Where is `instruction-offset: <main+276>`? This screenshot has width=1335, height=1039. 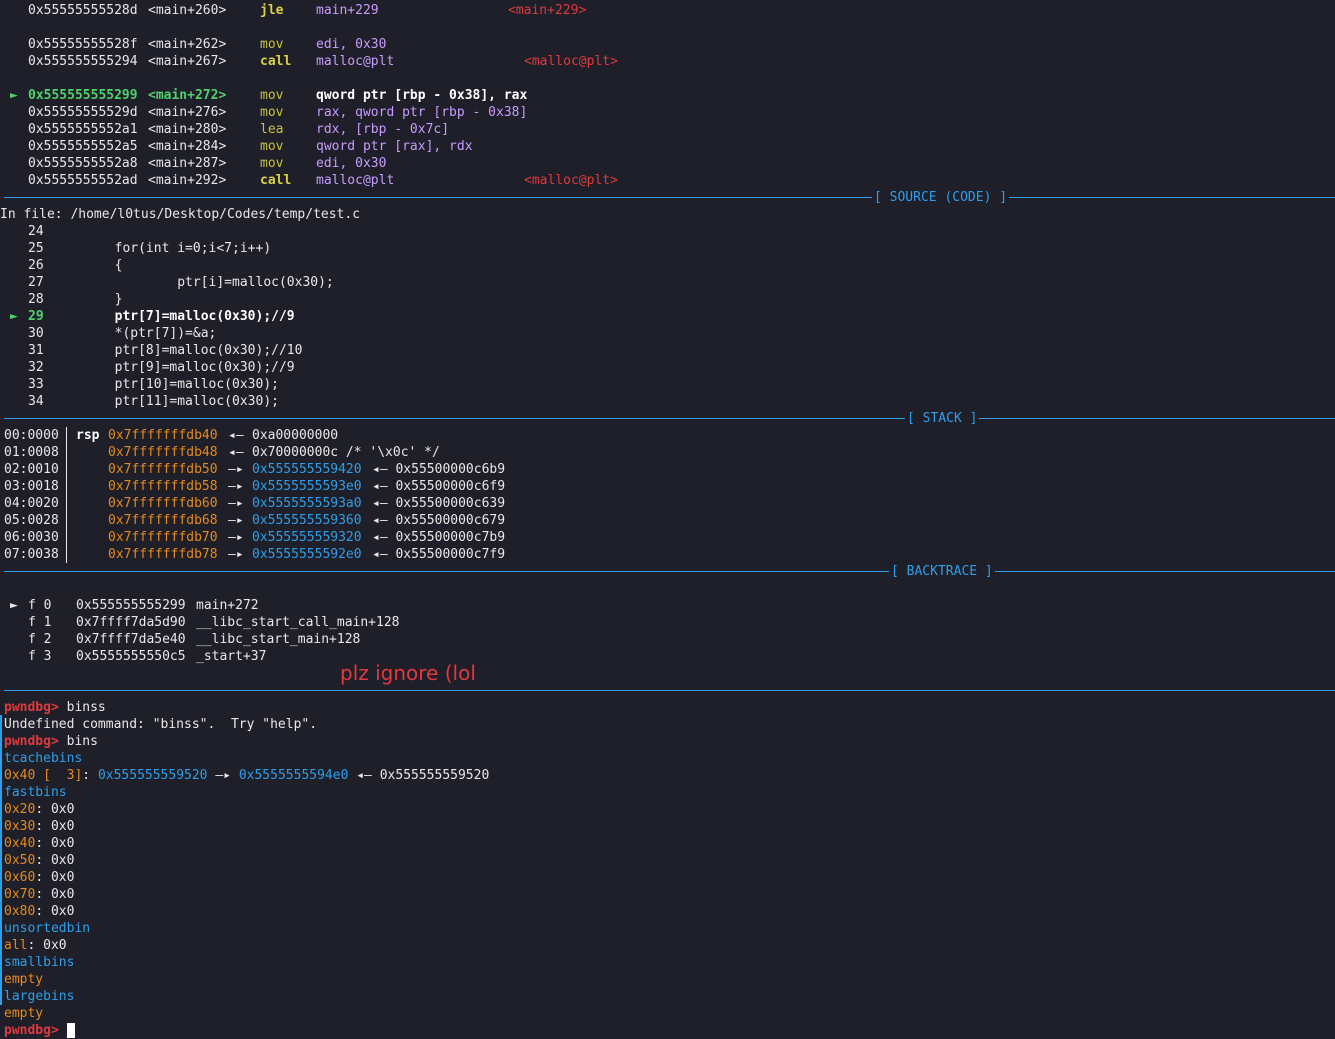
instruction-offset: <main+276> is located at coordinates (187, 112).